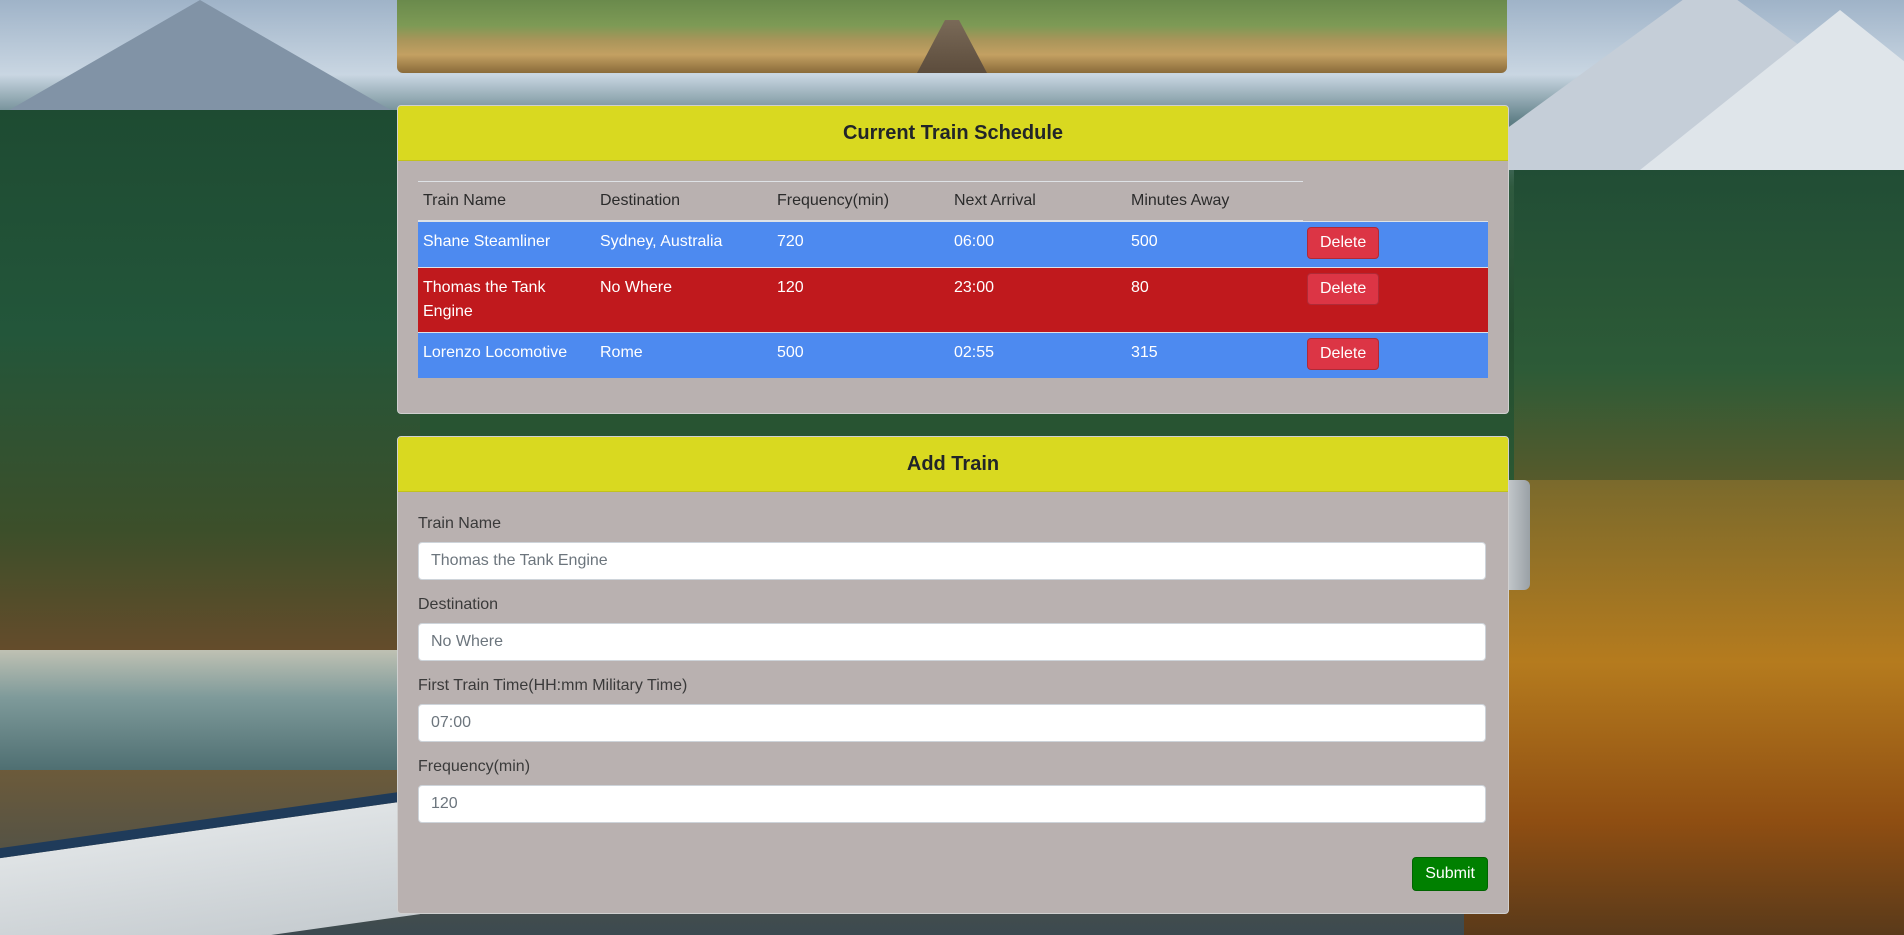  I want to click on river, so click(210, 710).